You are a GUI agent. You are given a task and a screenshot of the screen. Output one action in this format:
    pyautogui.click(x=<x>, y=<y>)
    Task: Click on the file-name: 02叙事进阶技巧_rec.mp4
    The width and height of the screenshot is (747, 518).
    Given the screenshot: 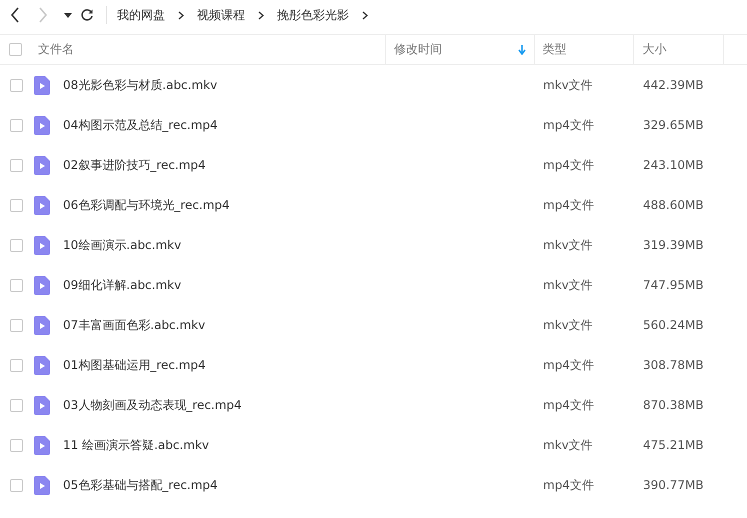 What is the action you would take?
    pyautogui.click(x=134, y=165)
    